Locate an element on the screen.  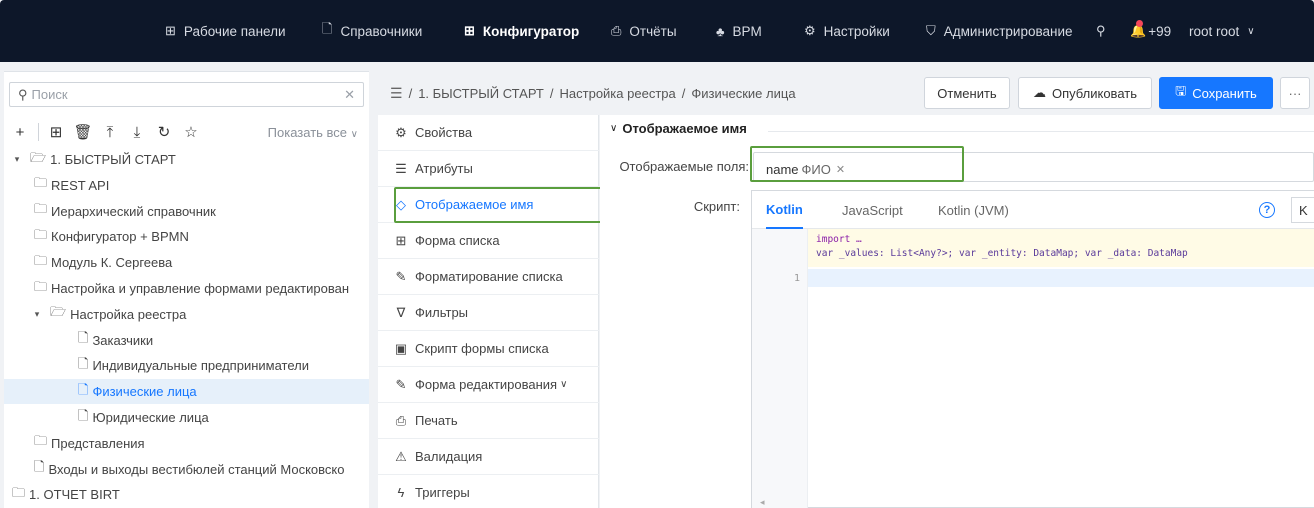
tree-item: 🗀 REST API is located at coordinates (186, 185).